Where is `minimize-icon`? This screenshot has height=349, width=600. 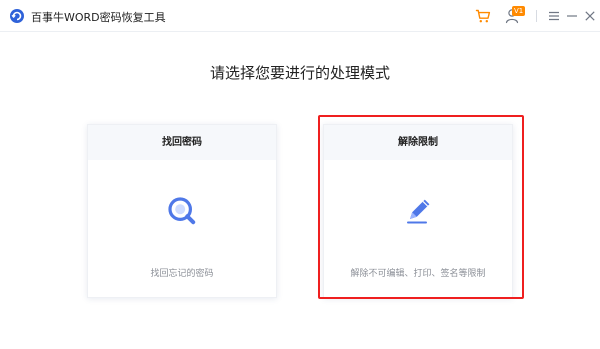 minimize-icon is located at coordinates (572, 16).